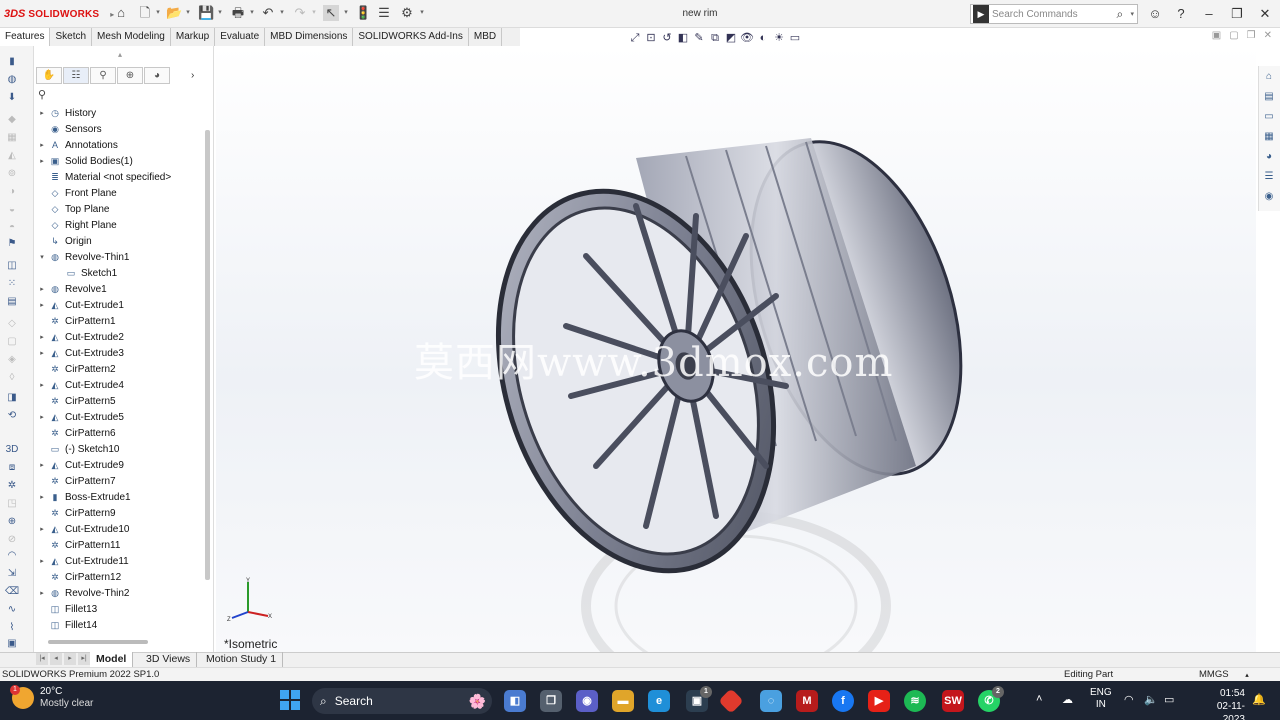 The image size is (1280, 720). What do you see at coordinates (112, 659) in the screenshot?
I see `bottom-tab-model: Model` at bounding box center [112, 659].